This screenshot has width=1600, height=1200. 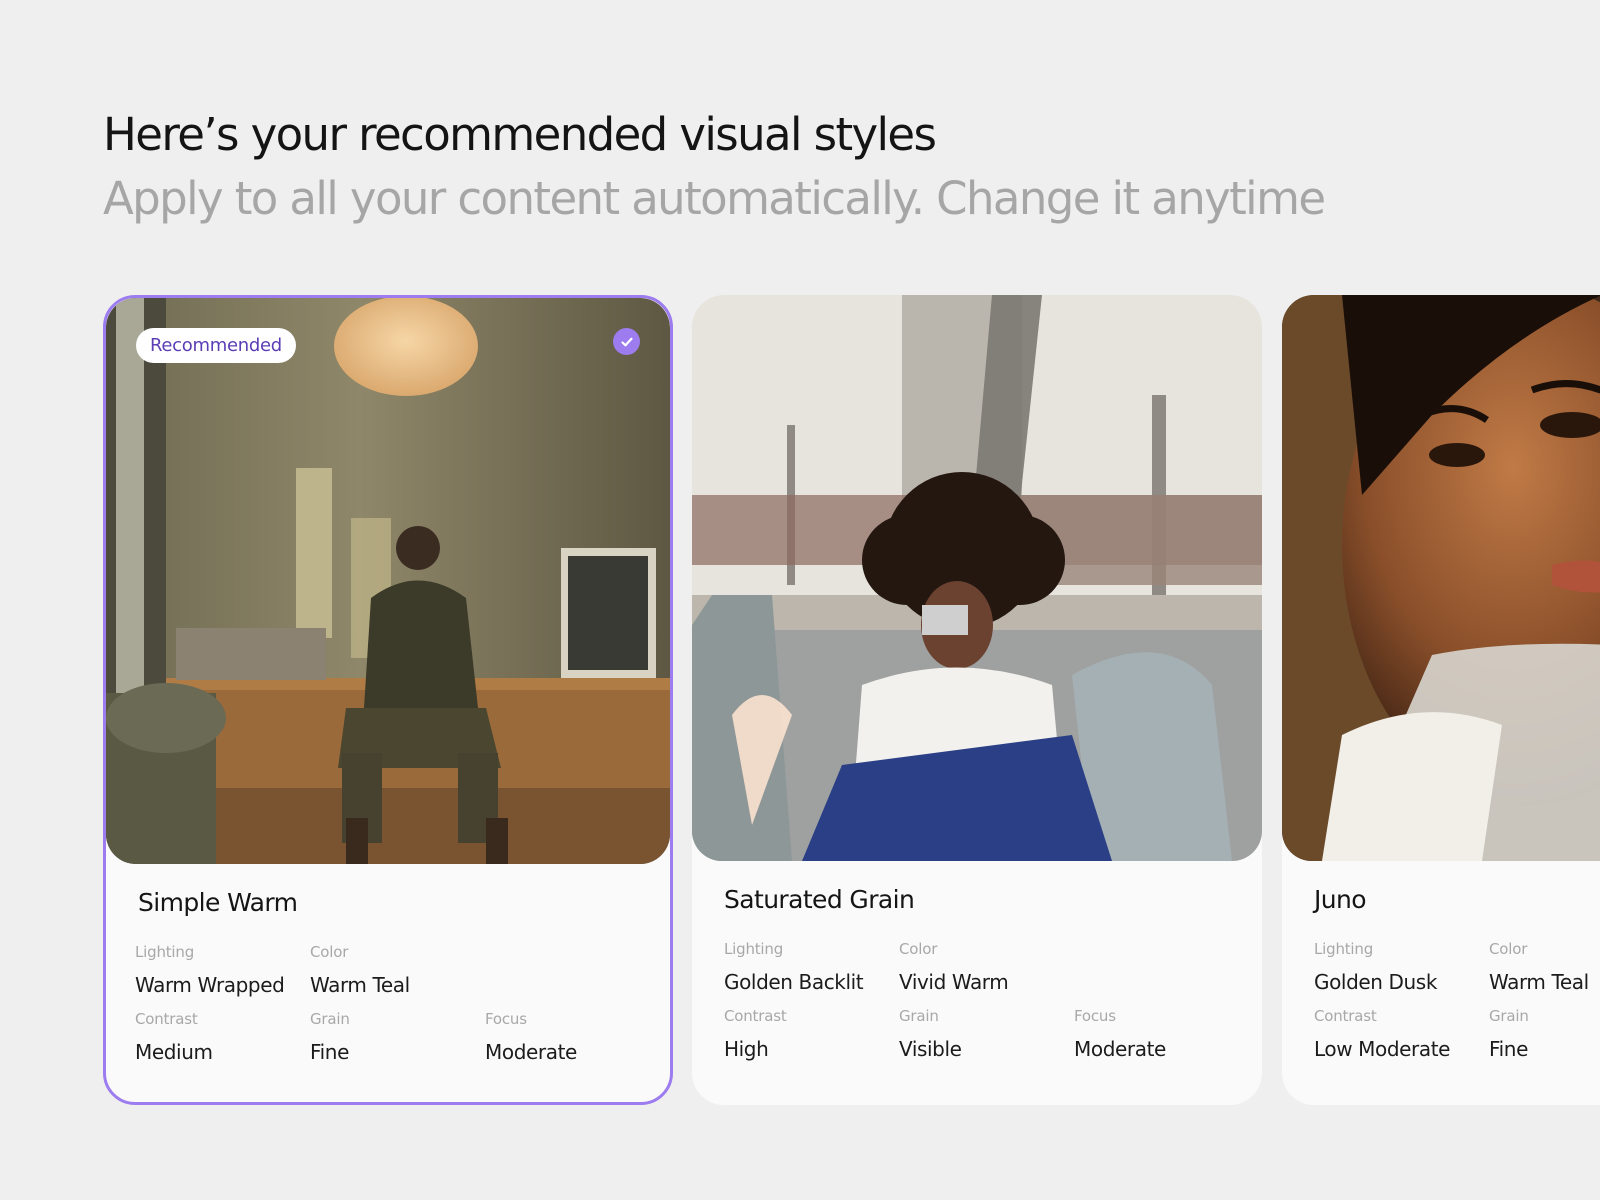 I want to click on recommended-badge: Recommended, so click(x=216, y=345).